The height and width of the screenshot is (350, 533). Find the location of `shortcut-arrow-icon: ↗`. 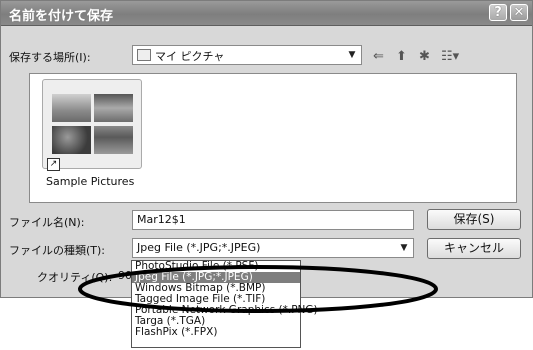

shortcut-arrow-icon: ↗ is located at coordinates (53, 164).